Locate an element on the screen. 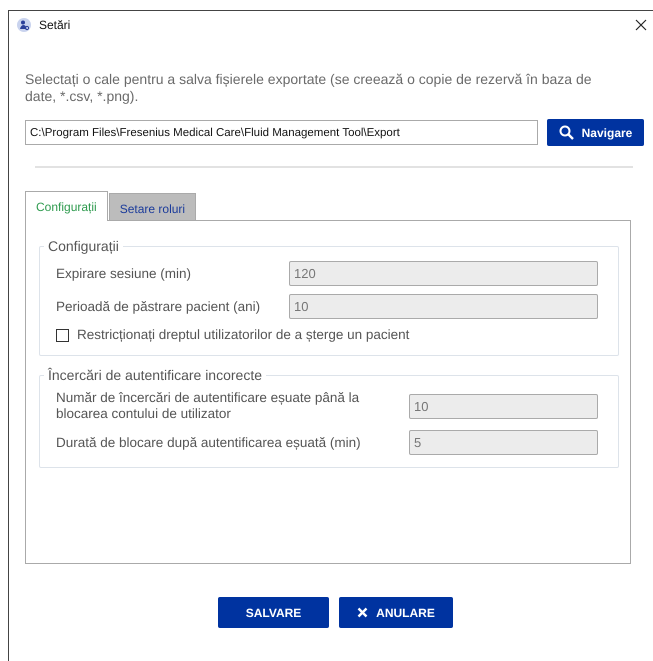 This screenshot has width=653, height=661. search-icon is located at coordinates (566, 132).